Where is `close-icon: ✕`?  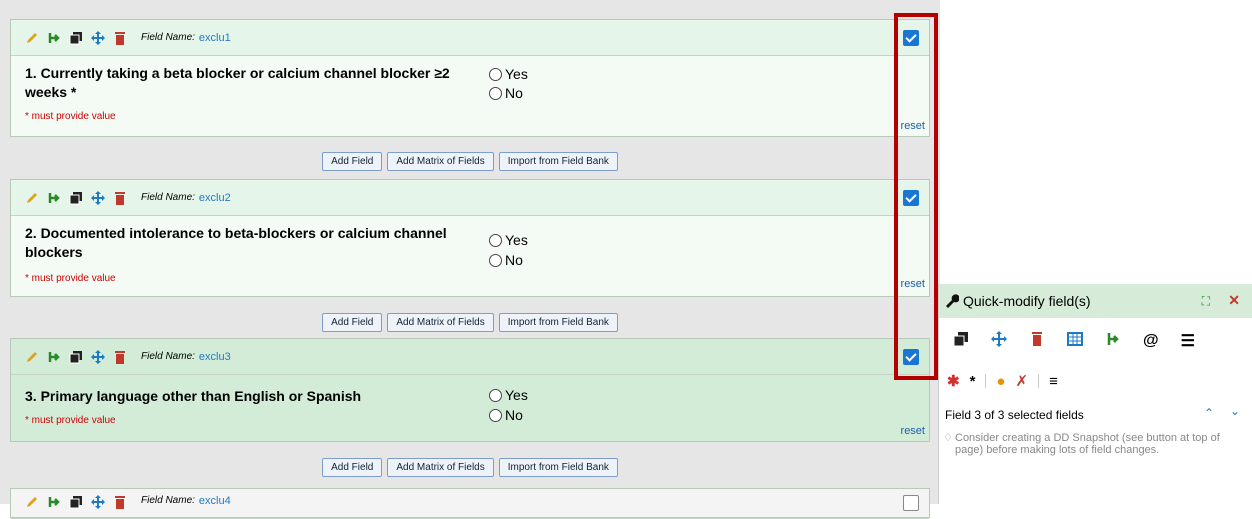
close-icon: ✕ is located at coordinates (1234, 300).